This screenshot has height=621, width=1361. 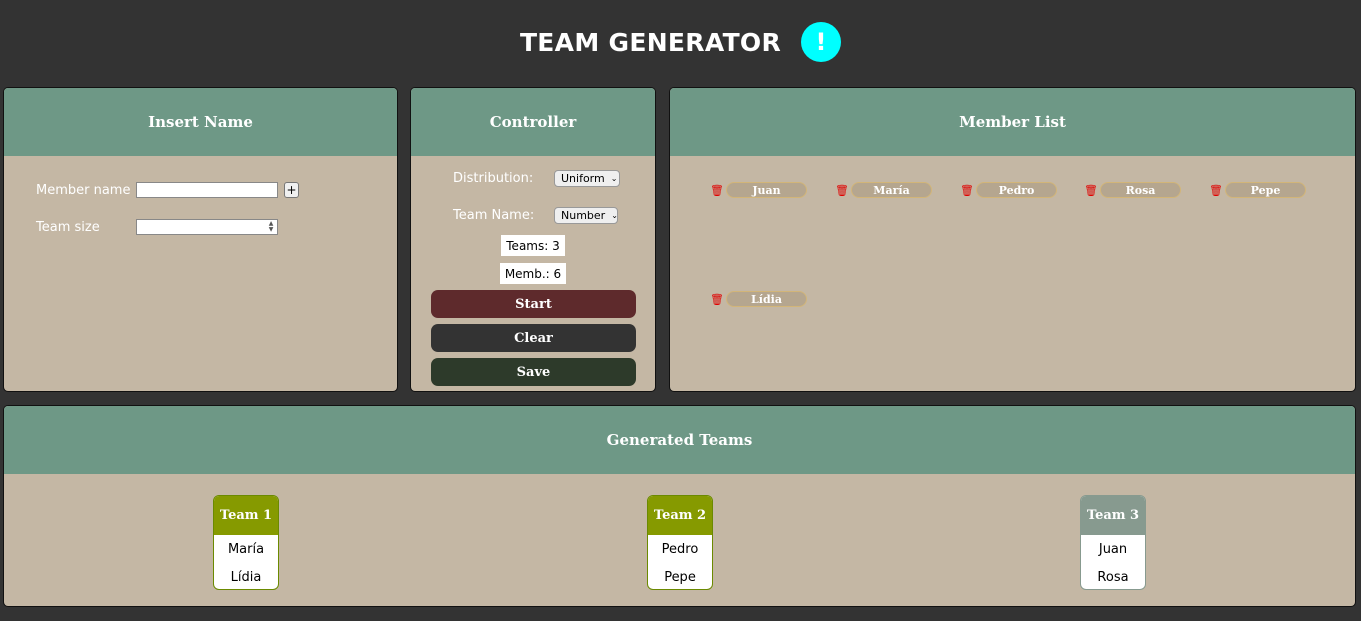 I want to click on team-member: Pedro, so click(x=680, y=549).